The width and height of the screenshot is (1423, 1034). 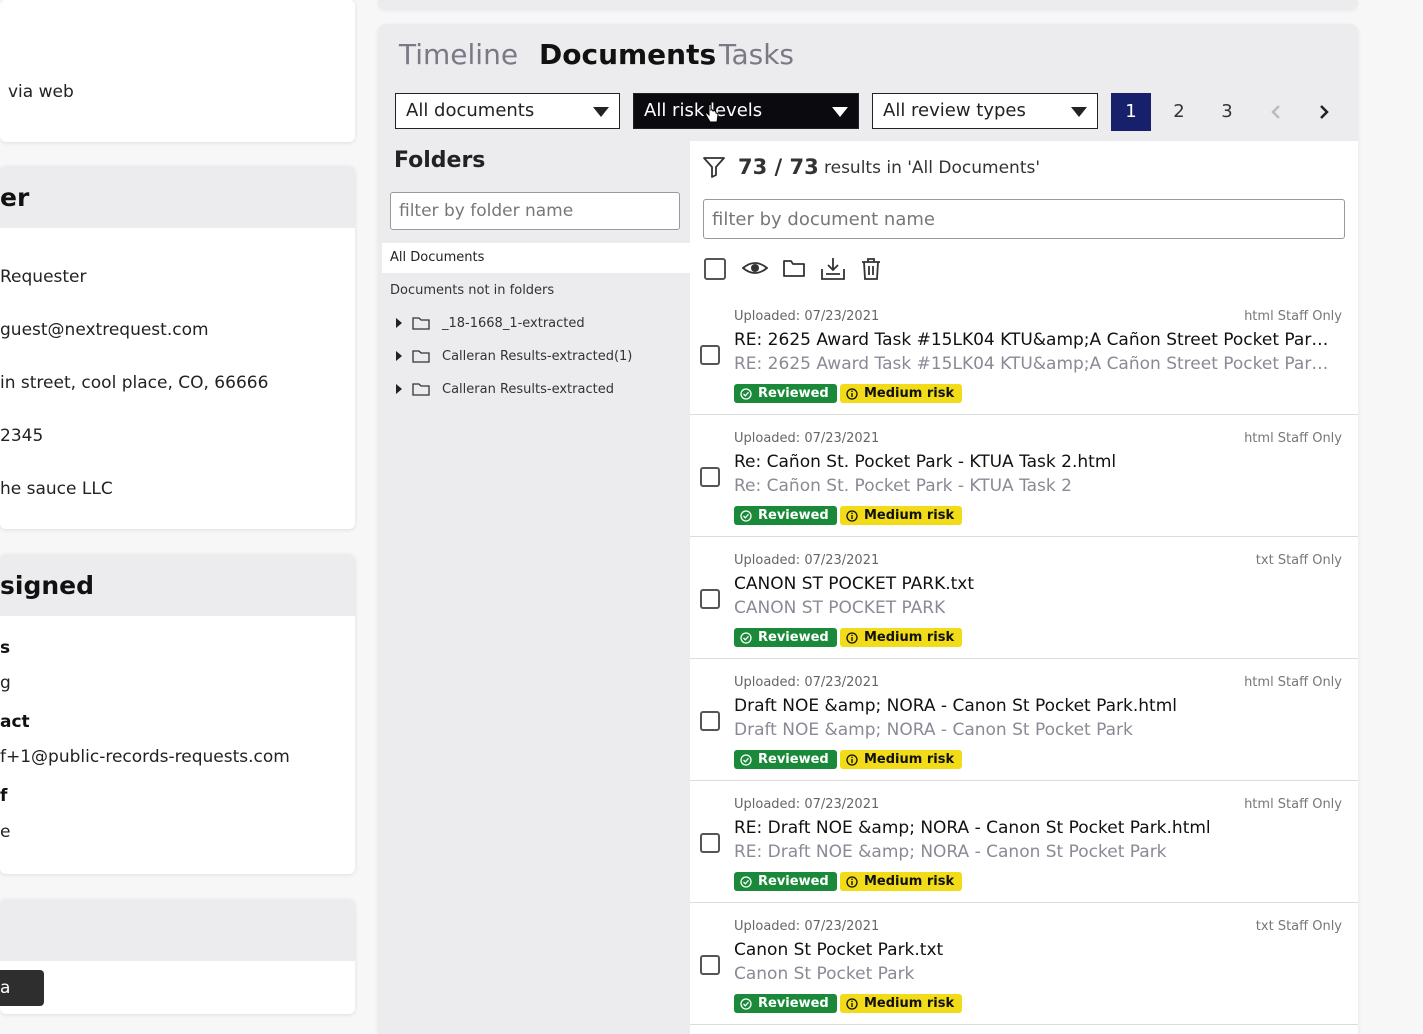 I want to click on document-subtitle: CANON ST POCKET PARK, so click(x=840, y=608).